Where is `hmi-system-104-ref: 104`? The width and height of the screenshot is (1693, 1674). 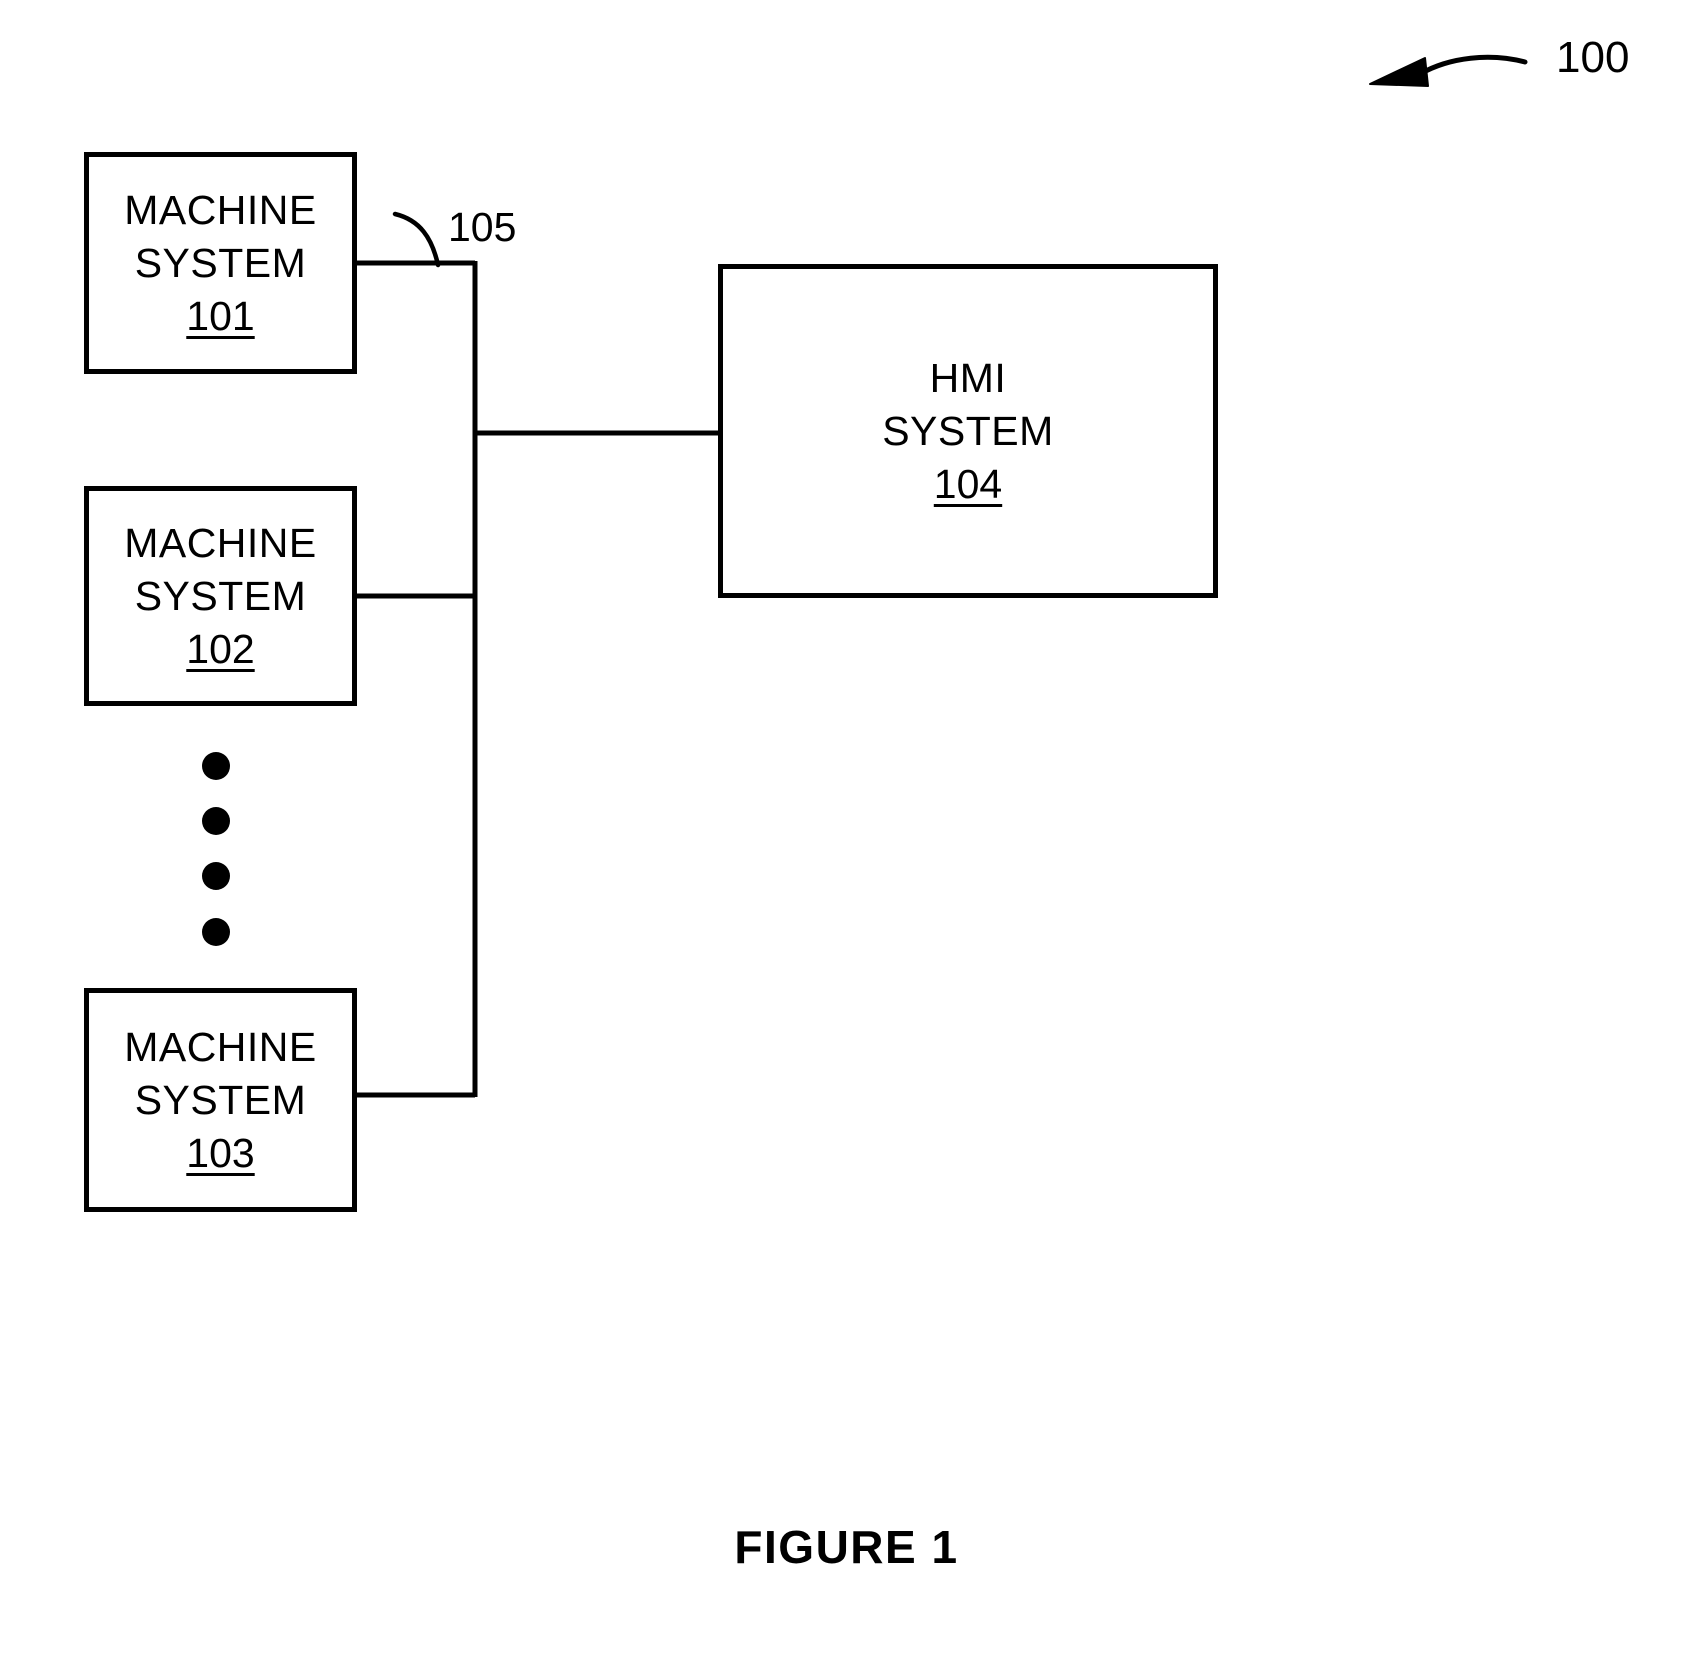
hmi-system-104-ref: 104 is located at coordinates (968, 483).